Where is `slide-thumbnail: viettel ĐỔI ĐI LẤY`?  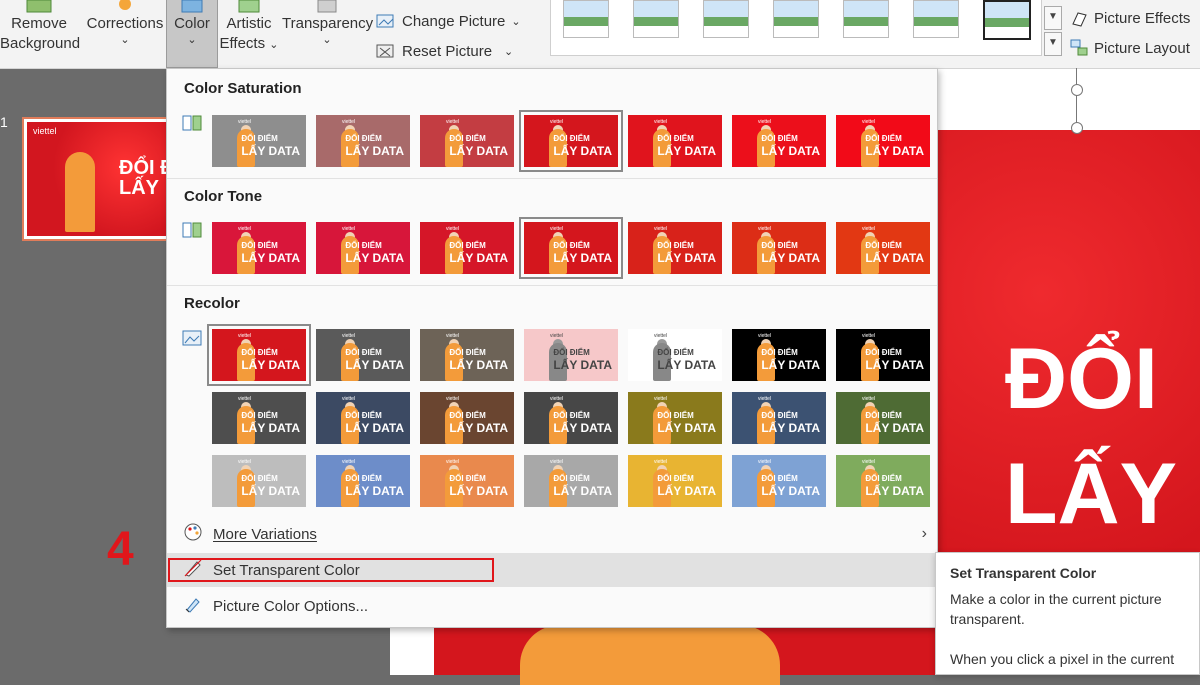 slide-thumbnail: viettel ĐỔI ĐI LẤY is located at coordinates (97, 179).